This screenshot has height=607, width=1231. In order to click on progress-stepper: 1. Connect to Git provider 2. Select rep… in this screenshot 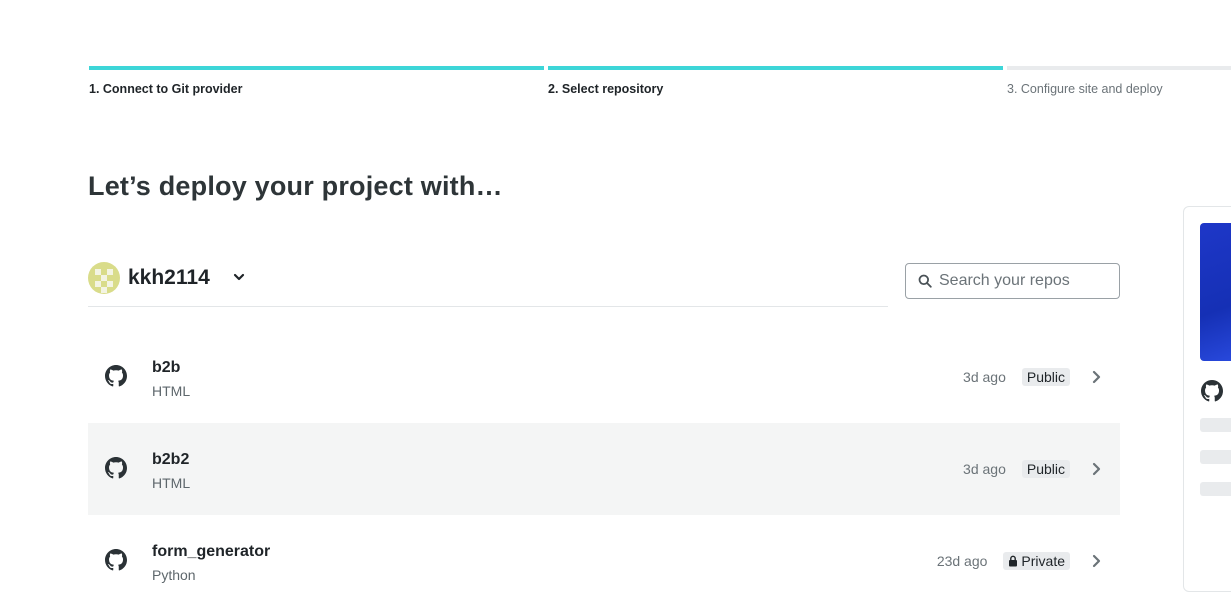, I will do `click(660, 86)`.